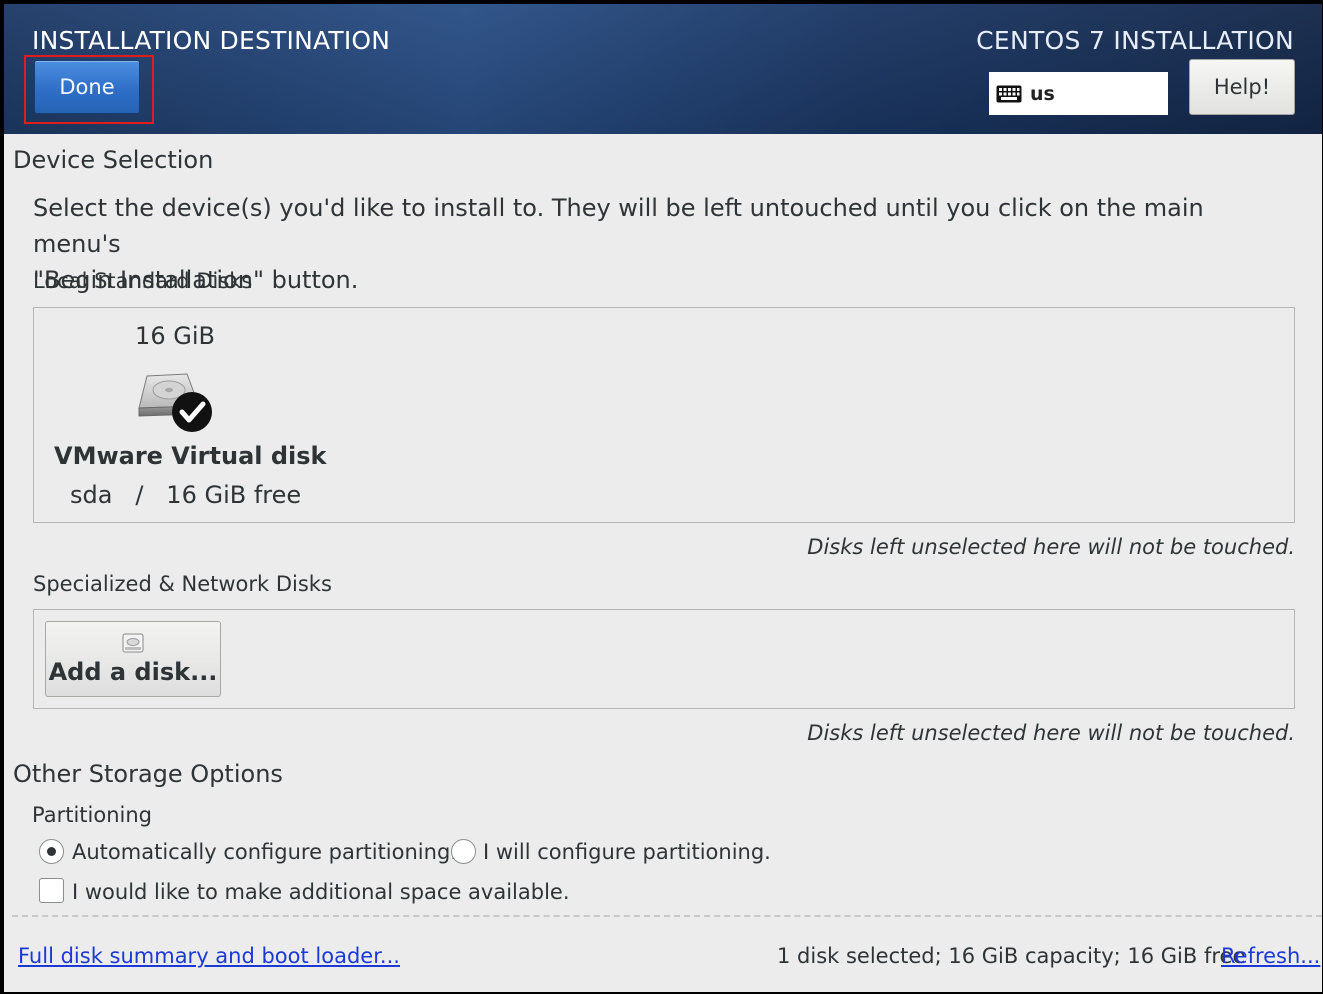  What do you see at coordinates (667, 916) in the screenshot?
I see `footer-divider` at bounding box center [667, 916].